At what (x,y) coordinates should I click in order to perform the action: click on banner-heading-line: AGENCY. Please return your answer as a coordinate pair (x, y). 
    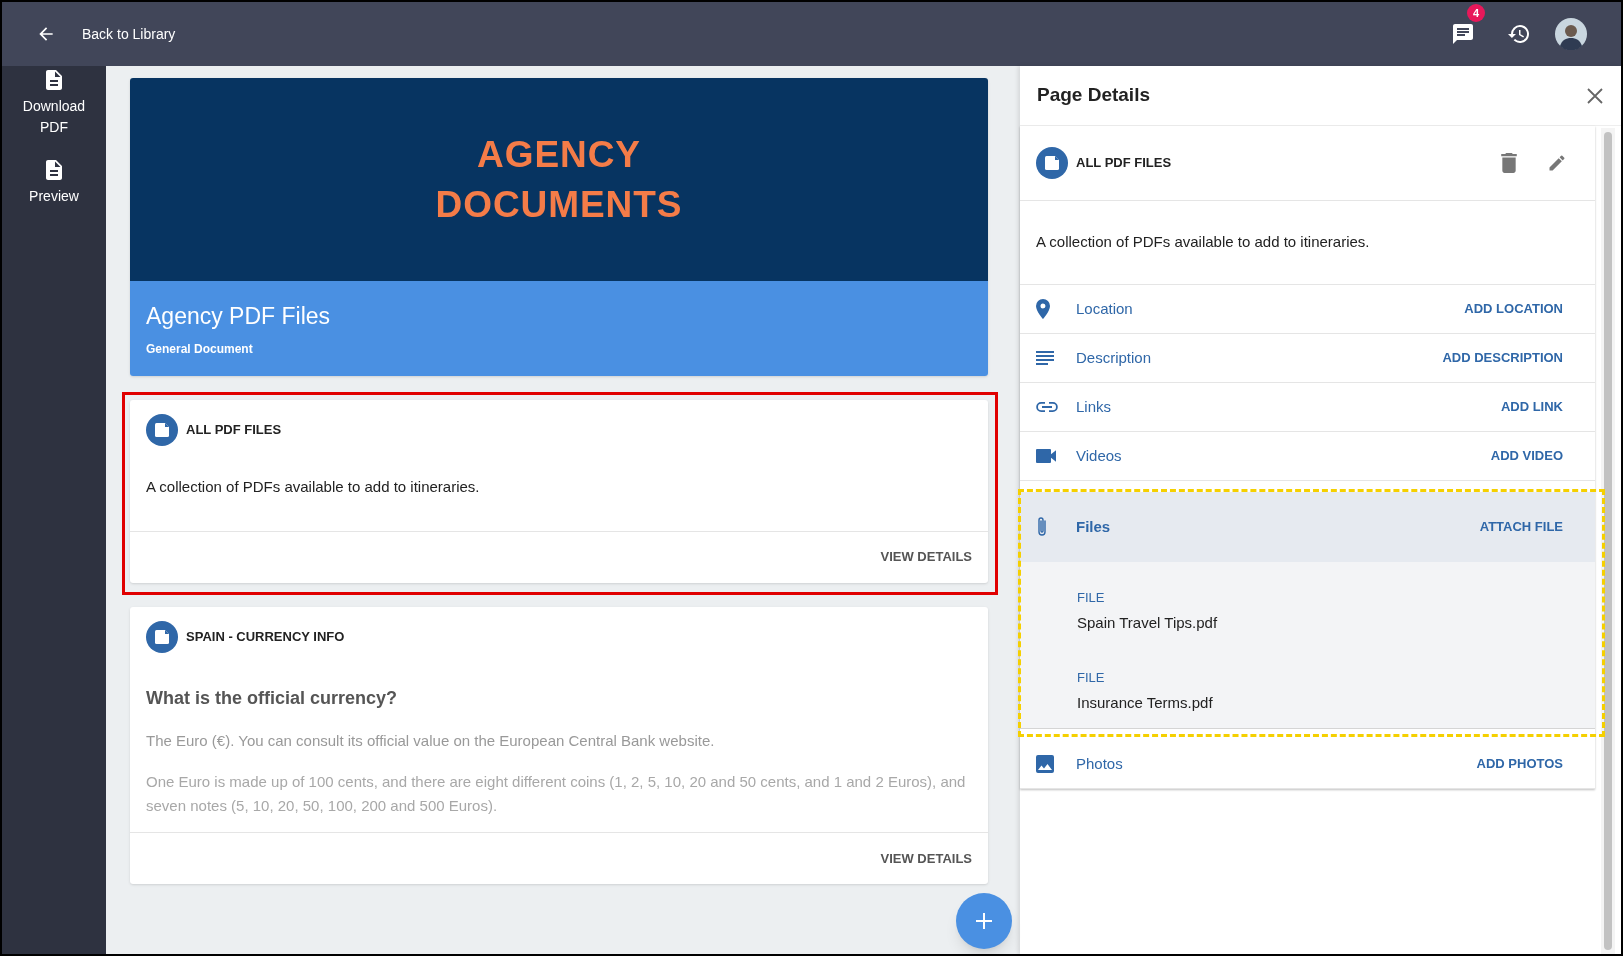
    Looking at the image, I should click on (559, 154).